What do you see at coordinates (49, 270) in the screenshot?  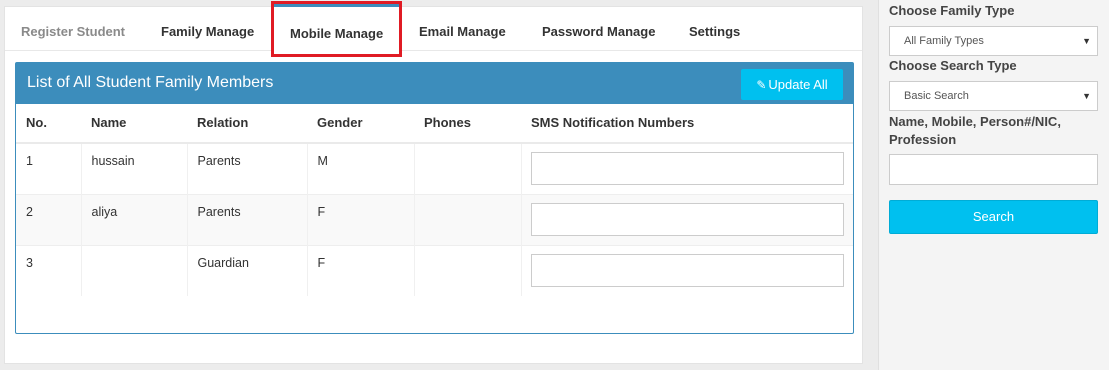 I see `cell-no: 3` at bounding box center [49, 270].